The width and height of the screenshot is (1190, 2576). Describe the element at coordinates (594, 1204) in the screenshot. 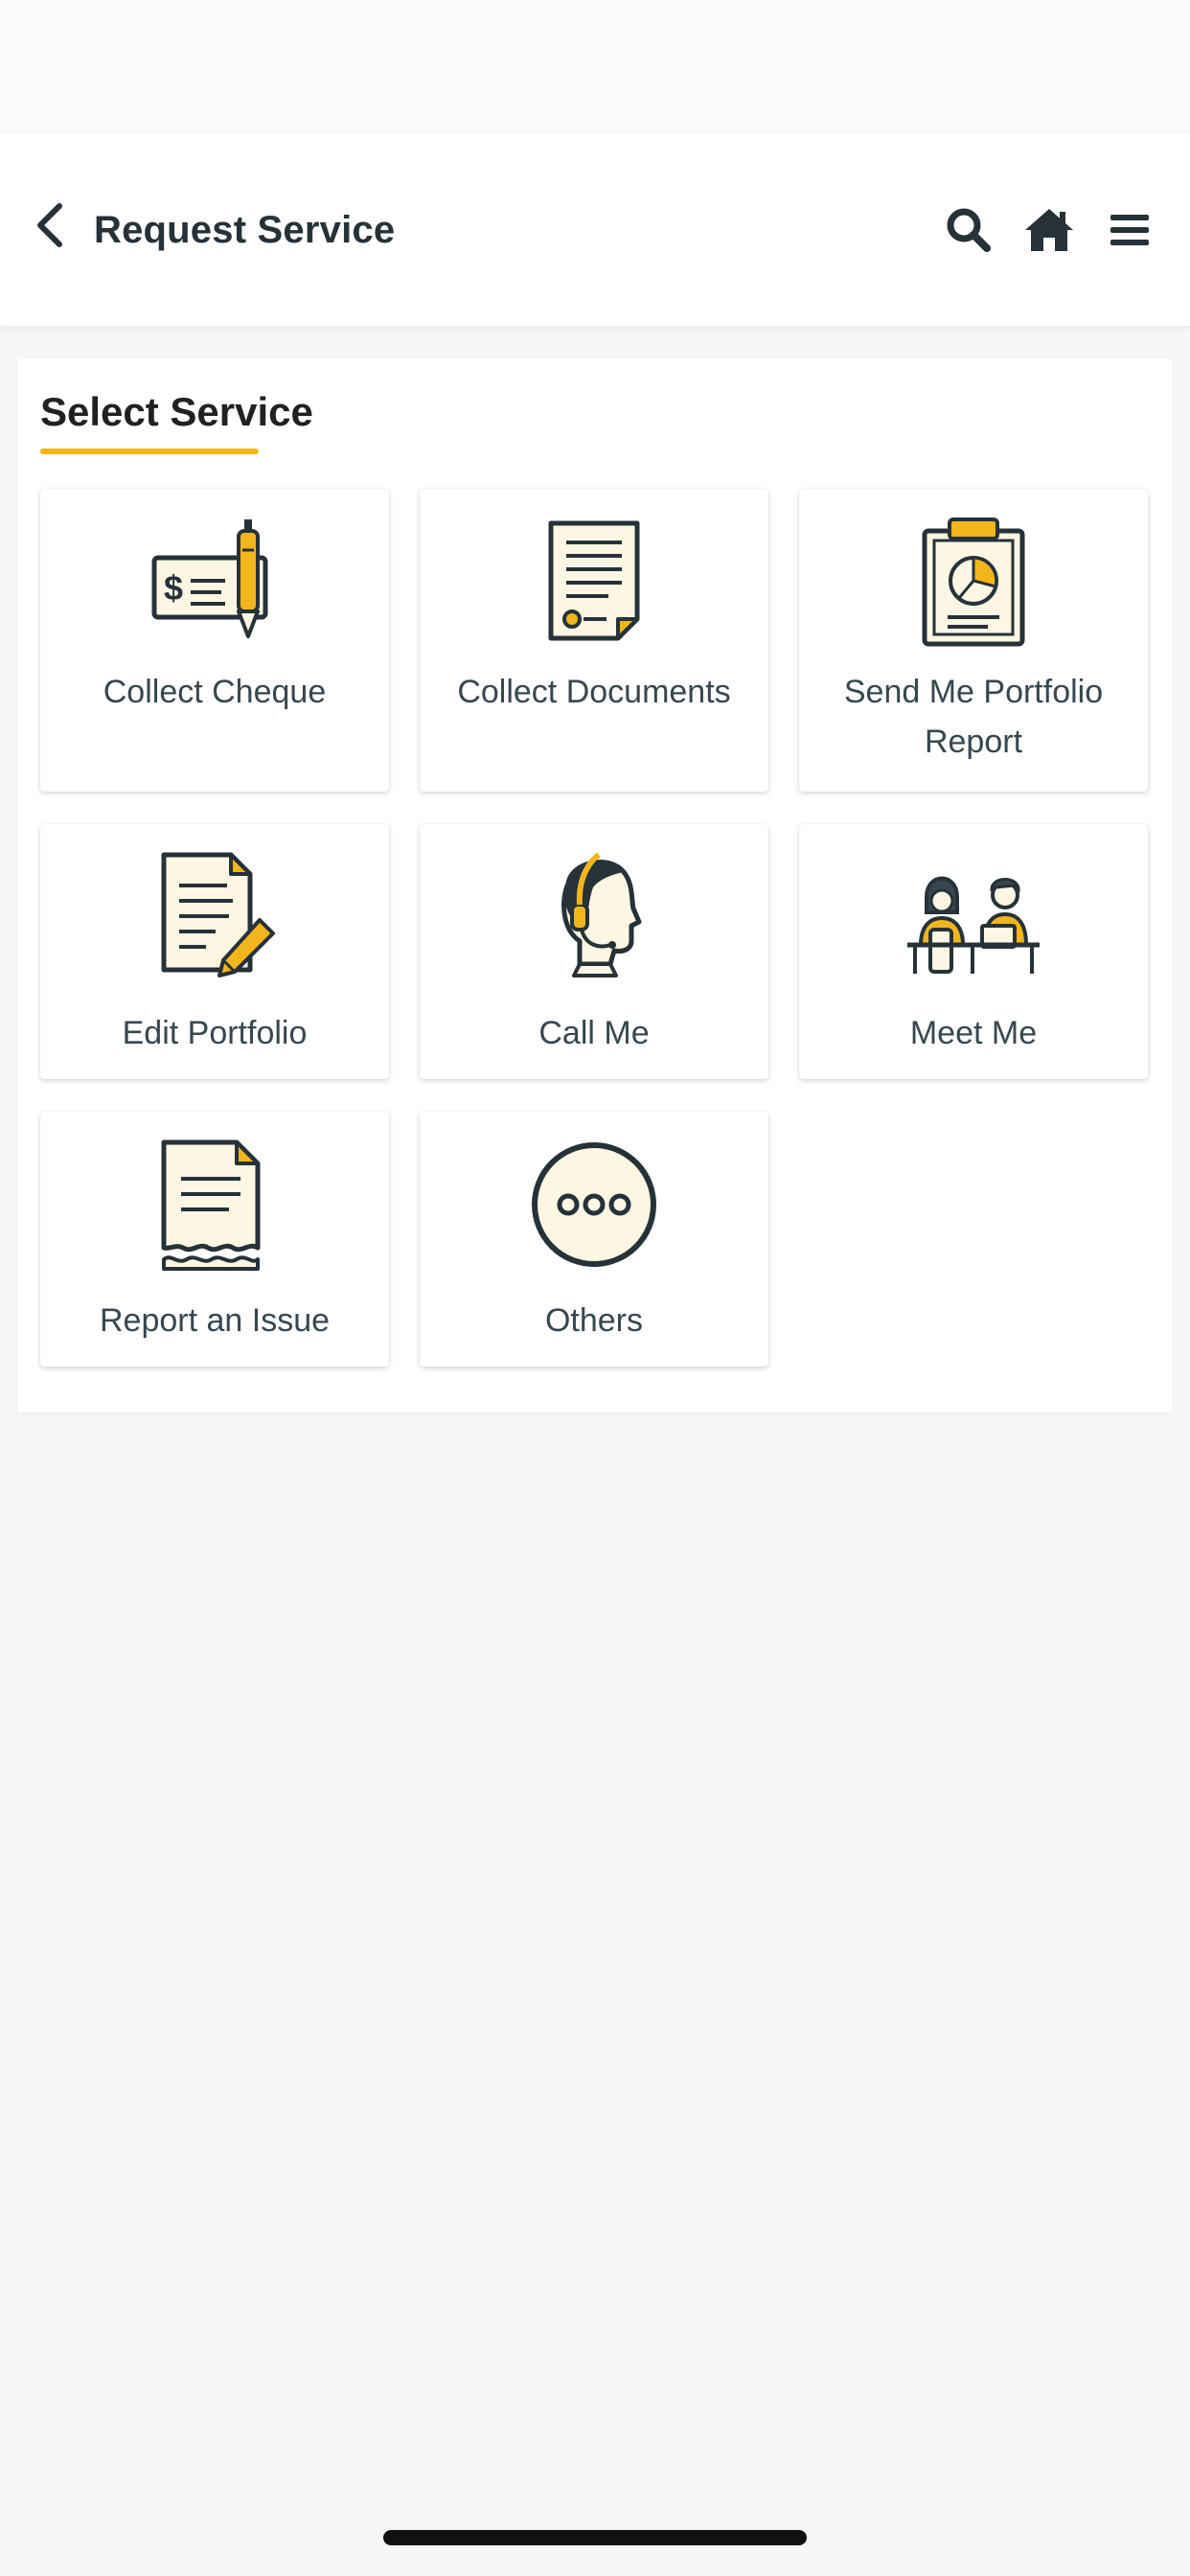

I see `more-dots-icon` at that location.